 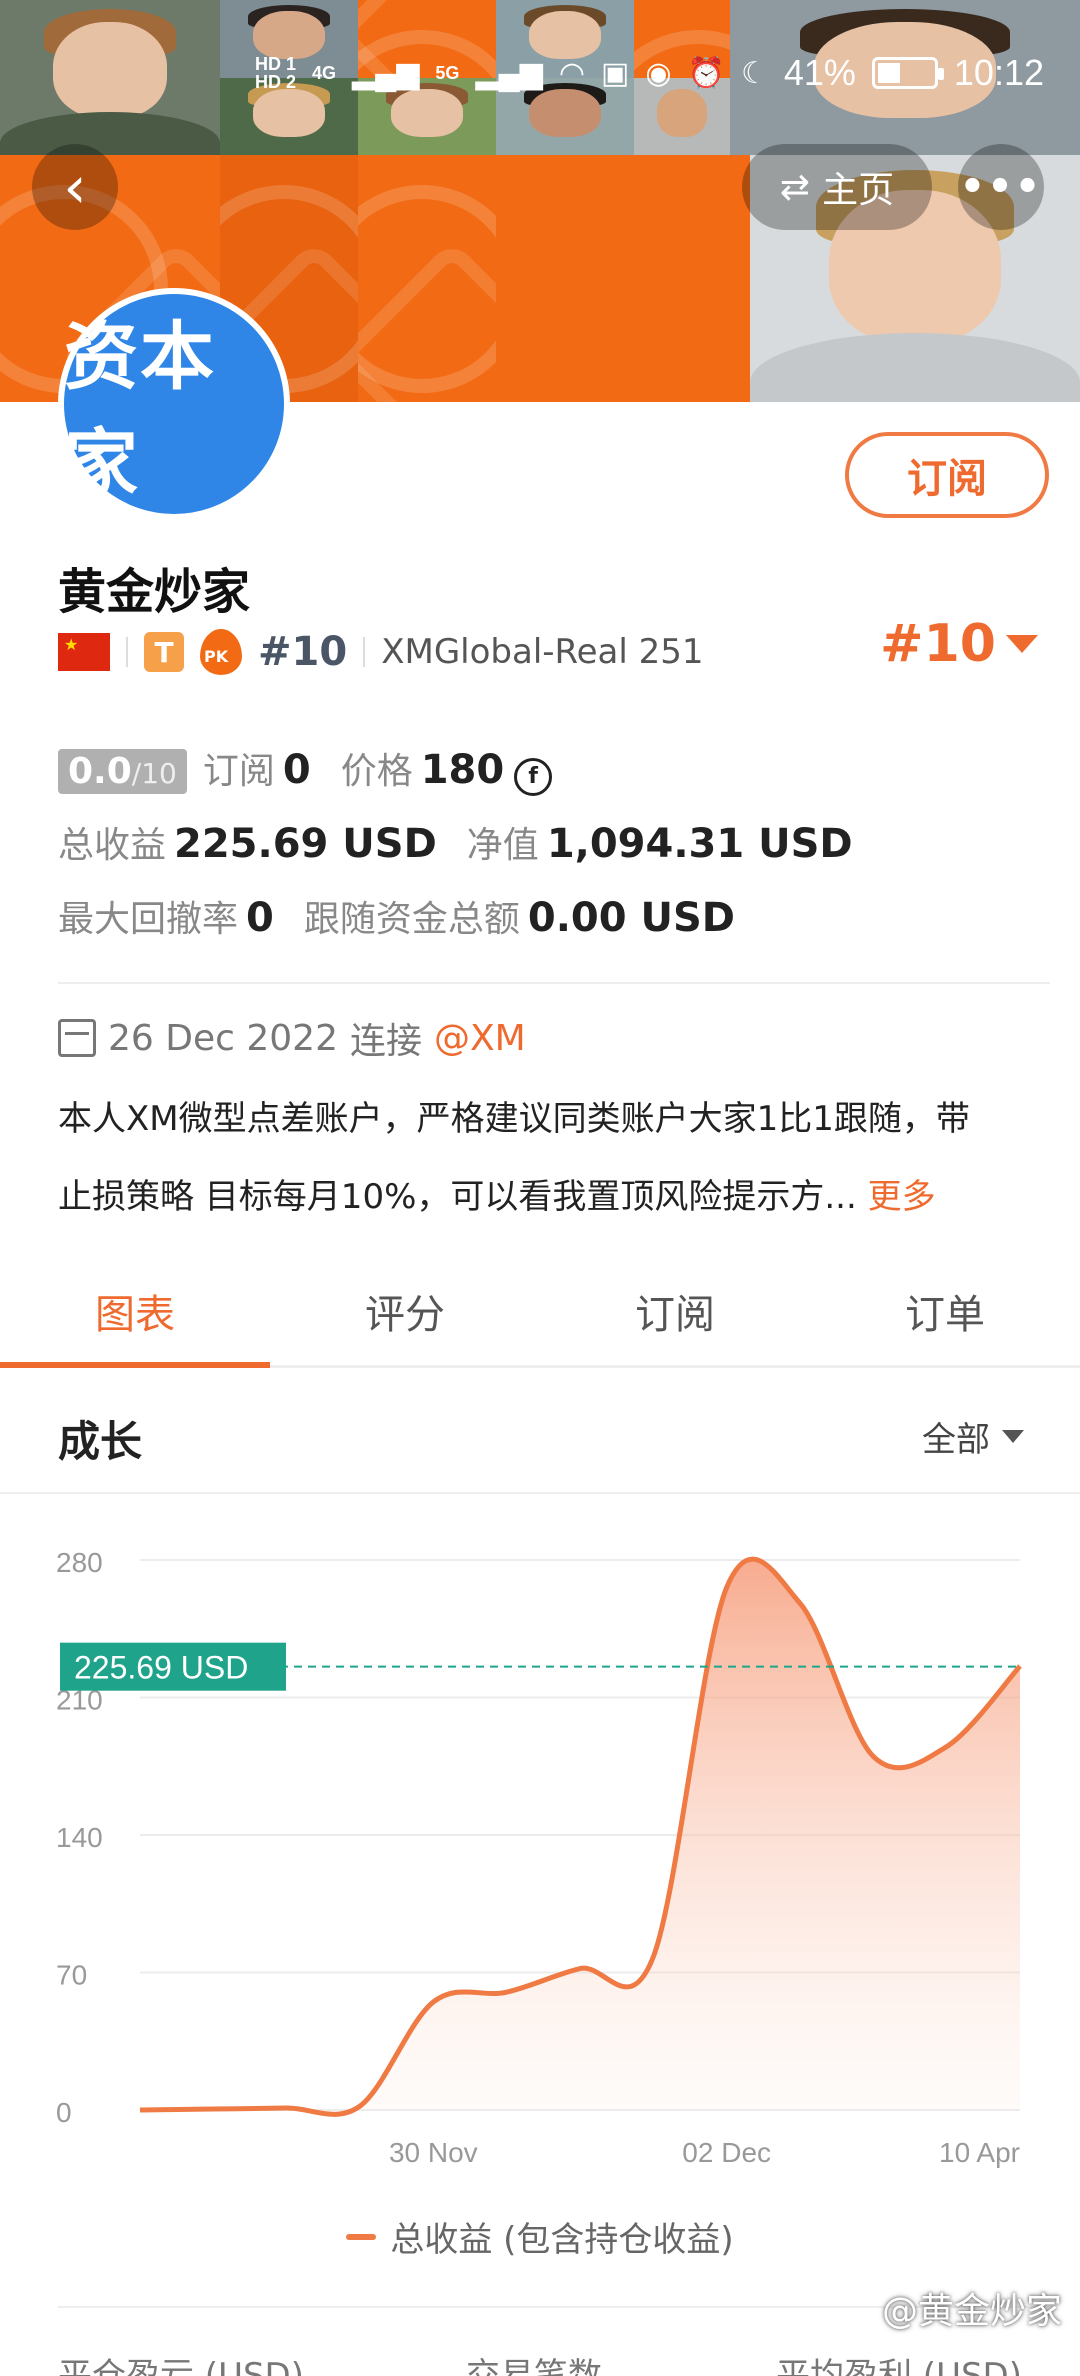 I want to click on tab-subscribe: 订阅, so click(x=675, y=1310).